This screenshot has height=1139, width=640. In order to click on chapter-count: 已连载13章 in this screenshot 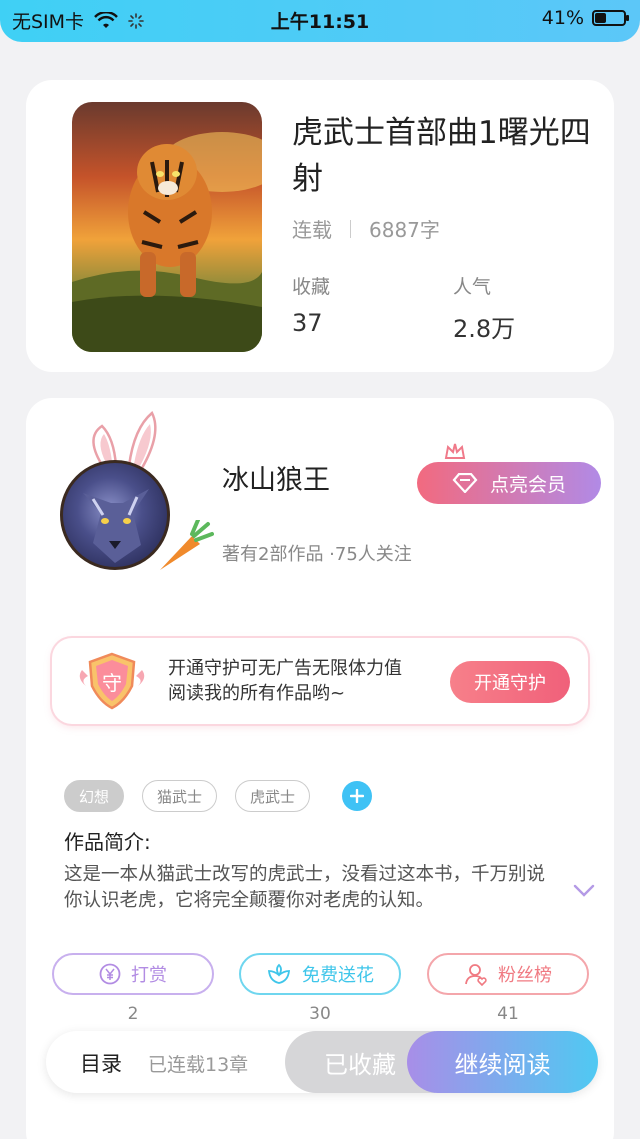, I will do `click(198, 1065)`.